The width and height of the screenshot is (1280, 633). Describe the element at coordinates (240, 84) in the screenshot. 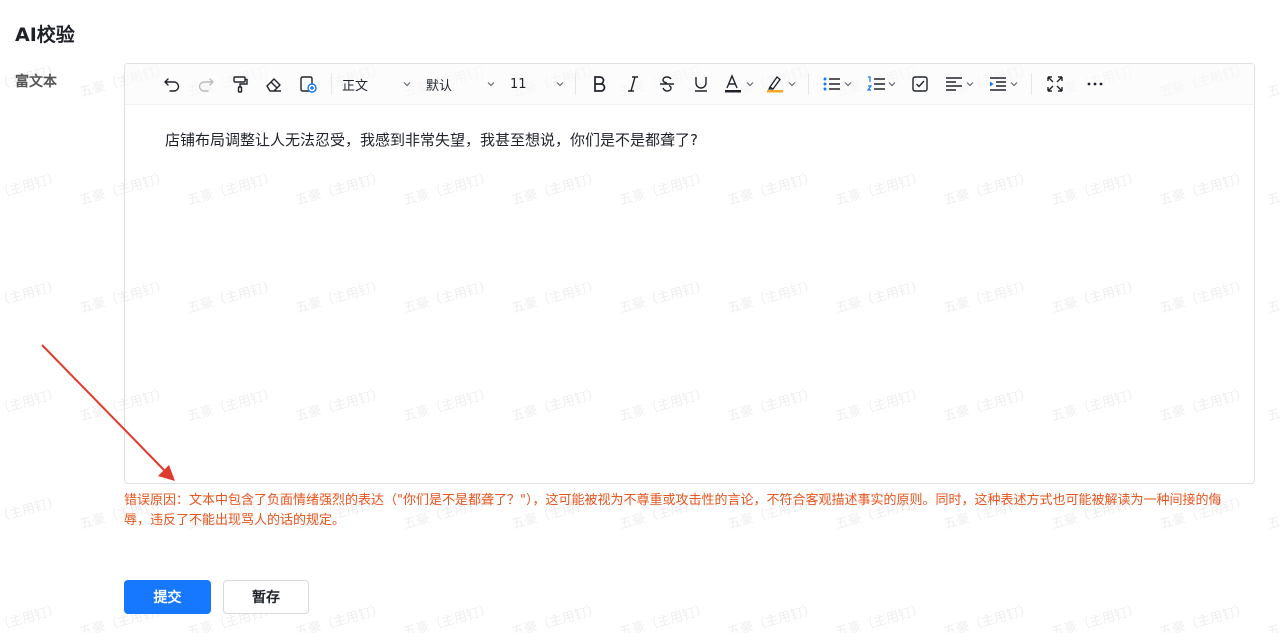

I see `format-painter-icon` at that location.